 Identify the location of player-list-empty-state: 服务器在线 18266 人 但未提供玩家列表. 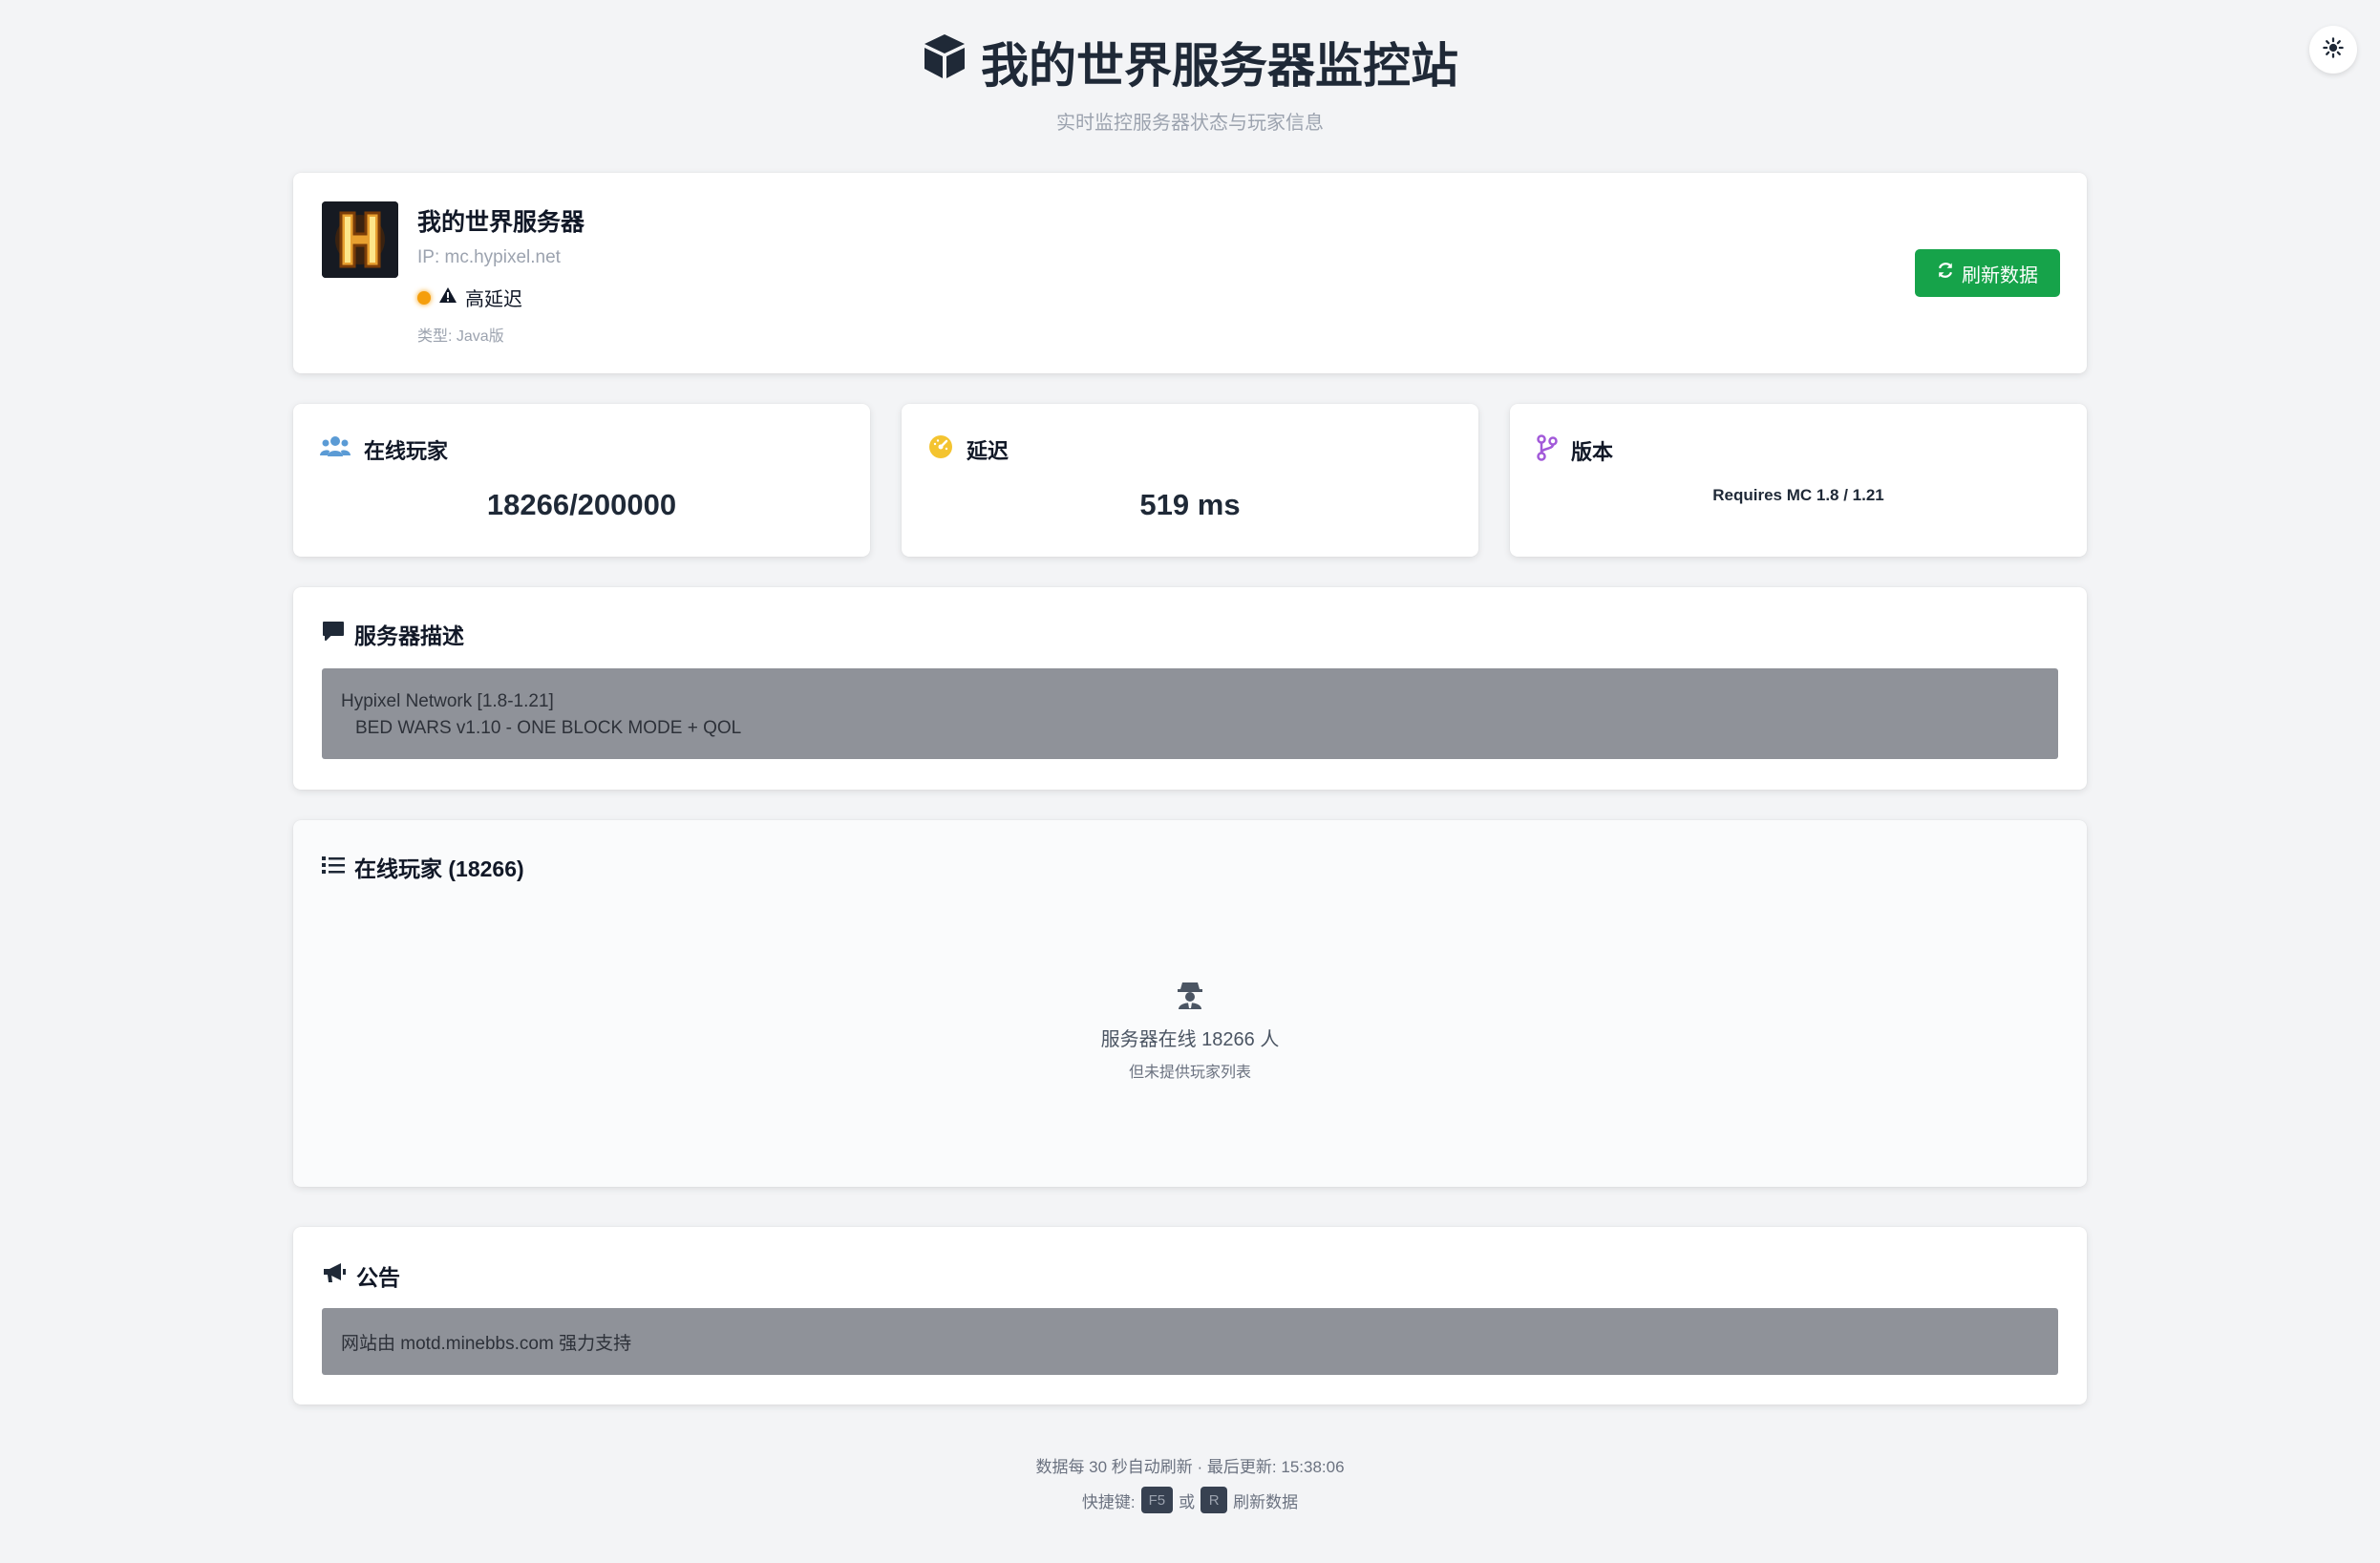
(1190, 1030).